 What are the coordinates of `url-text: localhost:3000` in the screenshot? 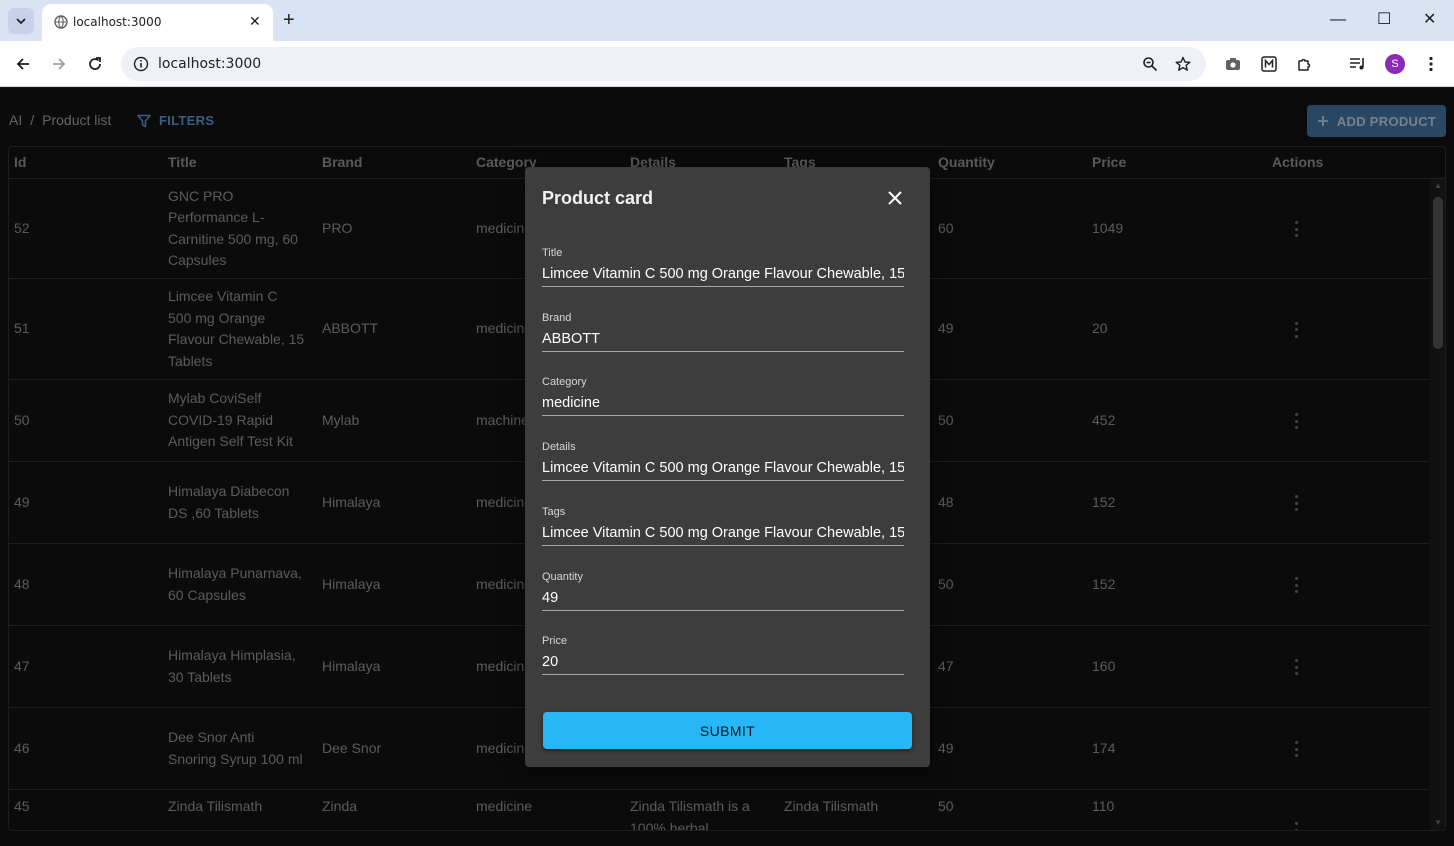 It's located at (210, 64).